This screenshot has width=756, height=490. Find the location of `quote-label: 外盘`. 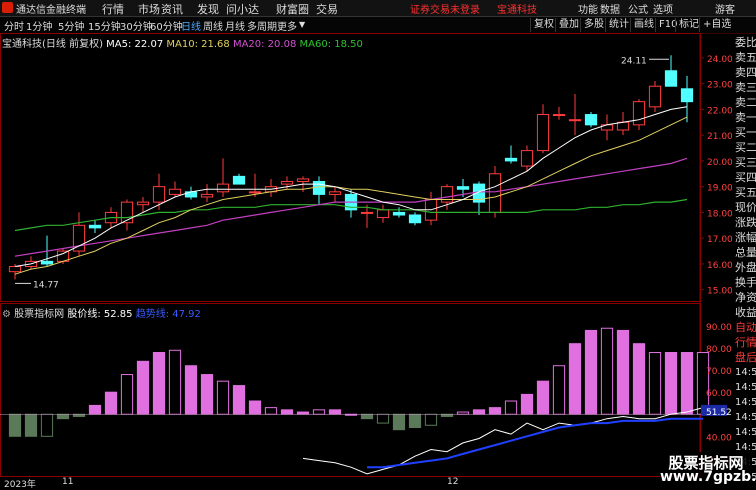

quote-label: 外盘 is located at coordinates (745, 267).